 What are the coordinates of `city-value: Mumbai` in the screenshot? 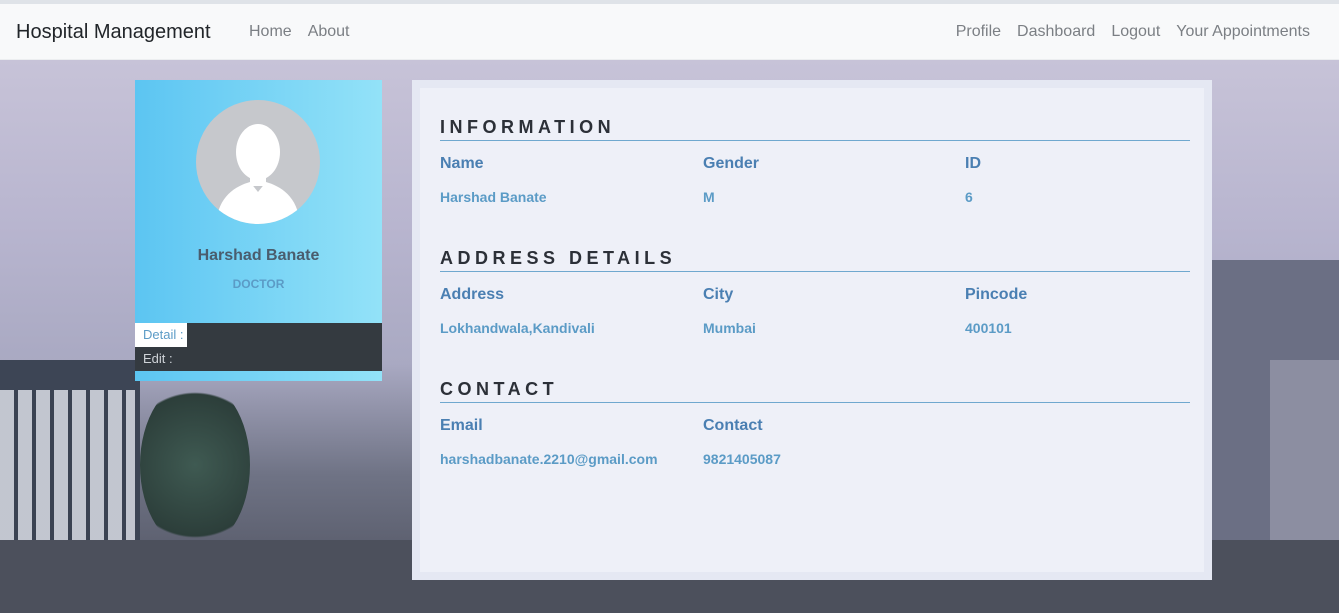 It's located at (729, 328).